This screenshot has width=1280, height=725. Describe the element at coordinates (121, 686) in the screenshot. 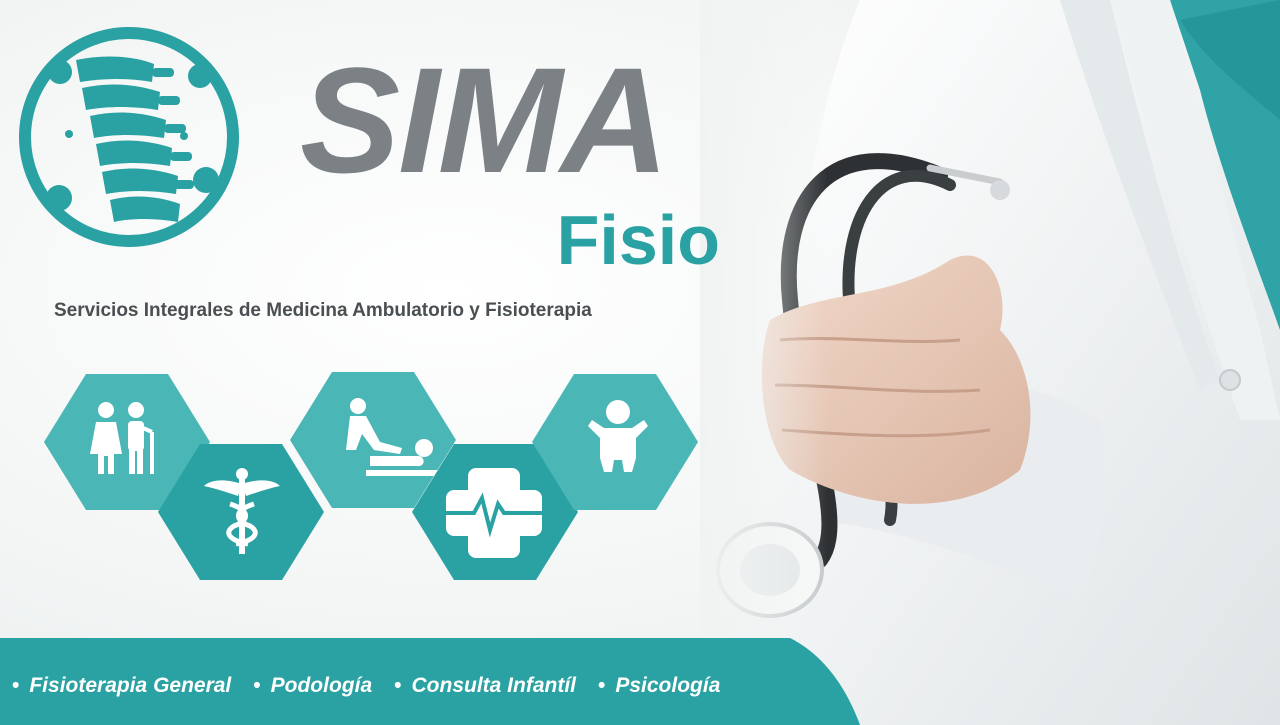

I see `service-item: Fisioterapia General` at that location.